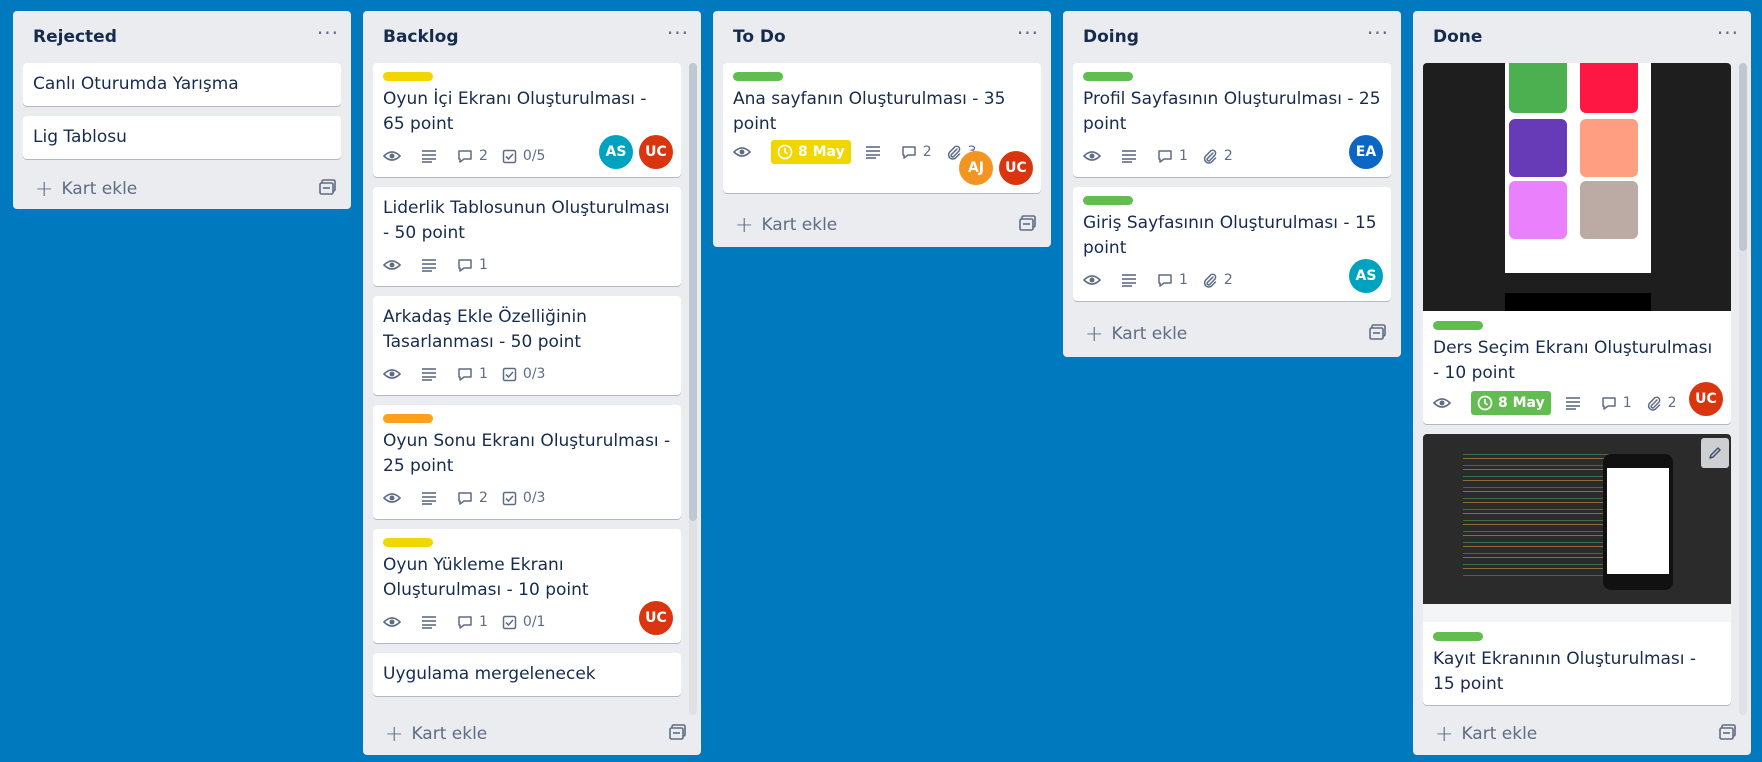  What do you see at coordinates (182, 137) in the screenshot?
I see `card: Lig Tablosu` at bounding box center [182, 137].